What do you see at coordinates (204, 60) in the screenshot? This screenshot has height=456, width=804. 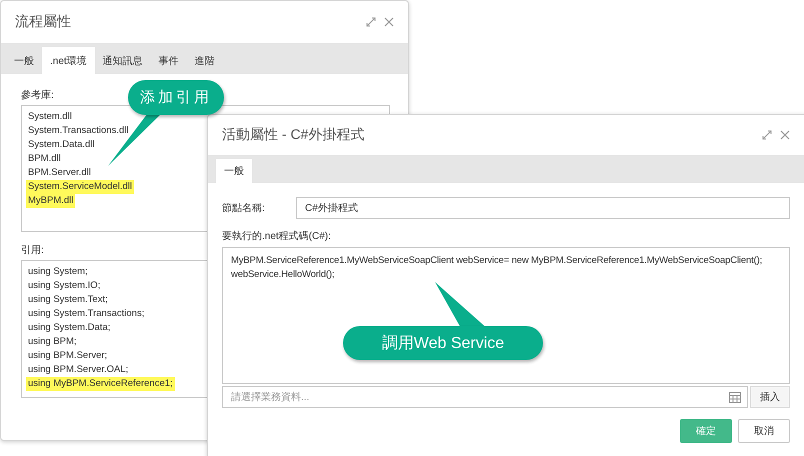 I see `tab: 進階` at bounding box center [204, 60].